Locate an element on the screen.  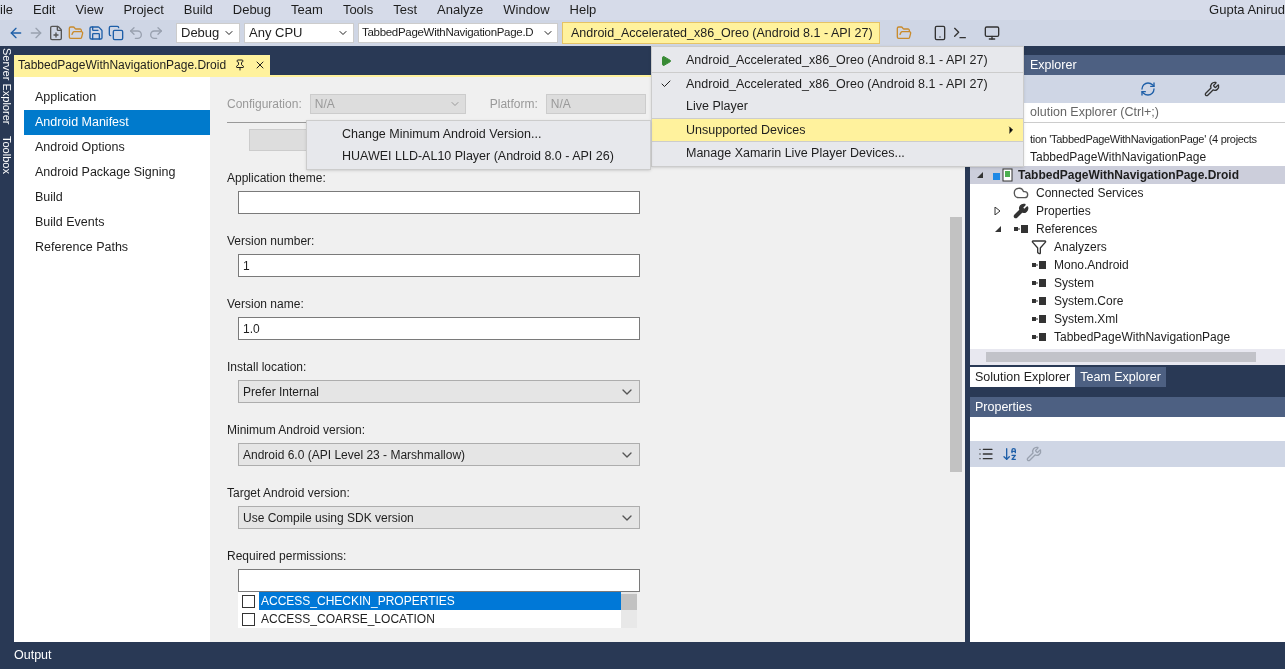
field-label: Version name: is located at coordinates (266, 303).